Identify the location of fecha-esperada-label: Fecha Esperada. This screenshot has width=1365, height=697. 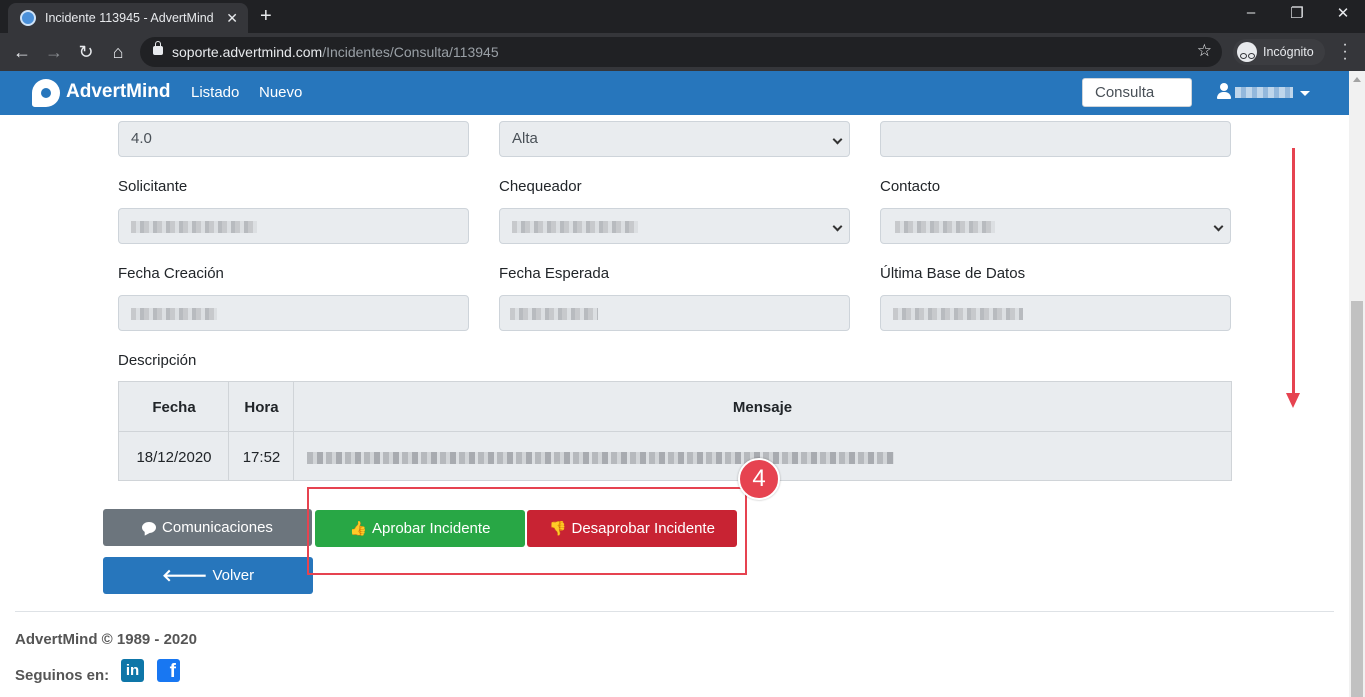
(554, 273).